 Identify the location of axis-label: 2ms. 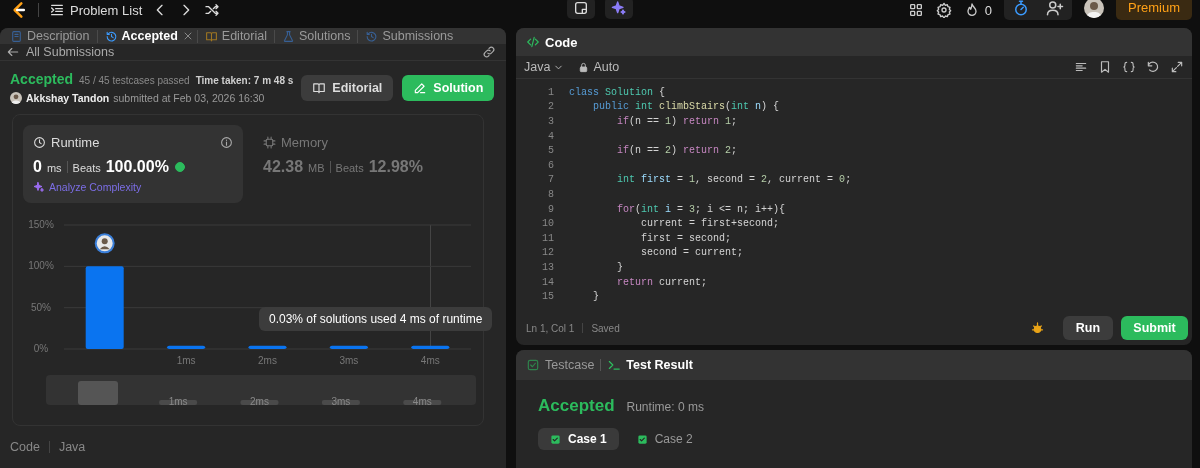
(267, 360).